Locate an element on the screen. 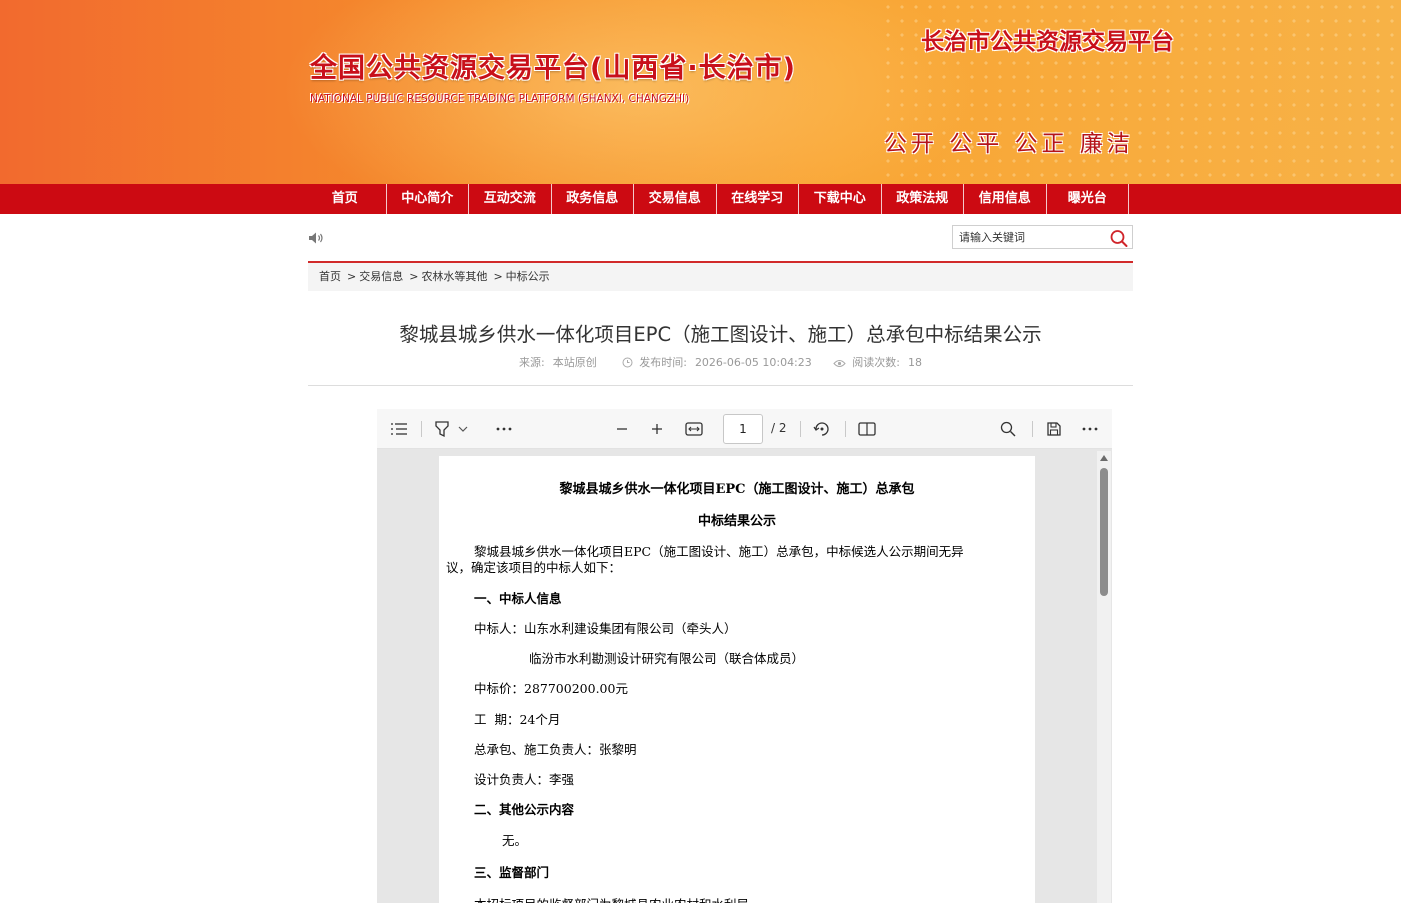 This screenshot has height=903, width=1401. nav-item-exposure: 曝光台 is located at coordinates (1088, 199).